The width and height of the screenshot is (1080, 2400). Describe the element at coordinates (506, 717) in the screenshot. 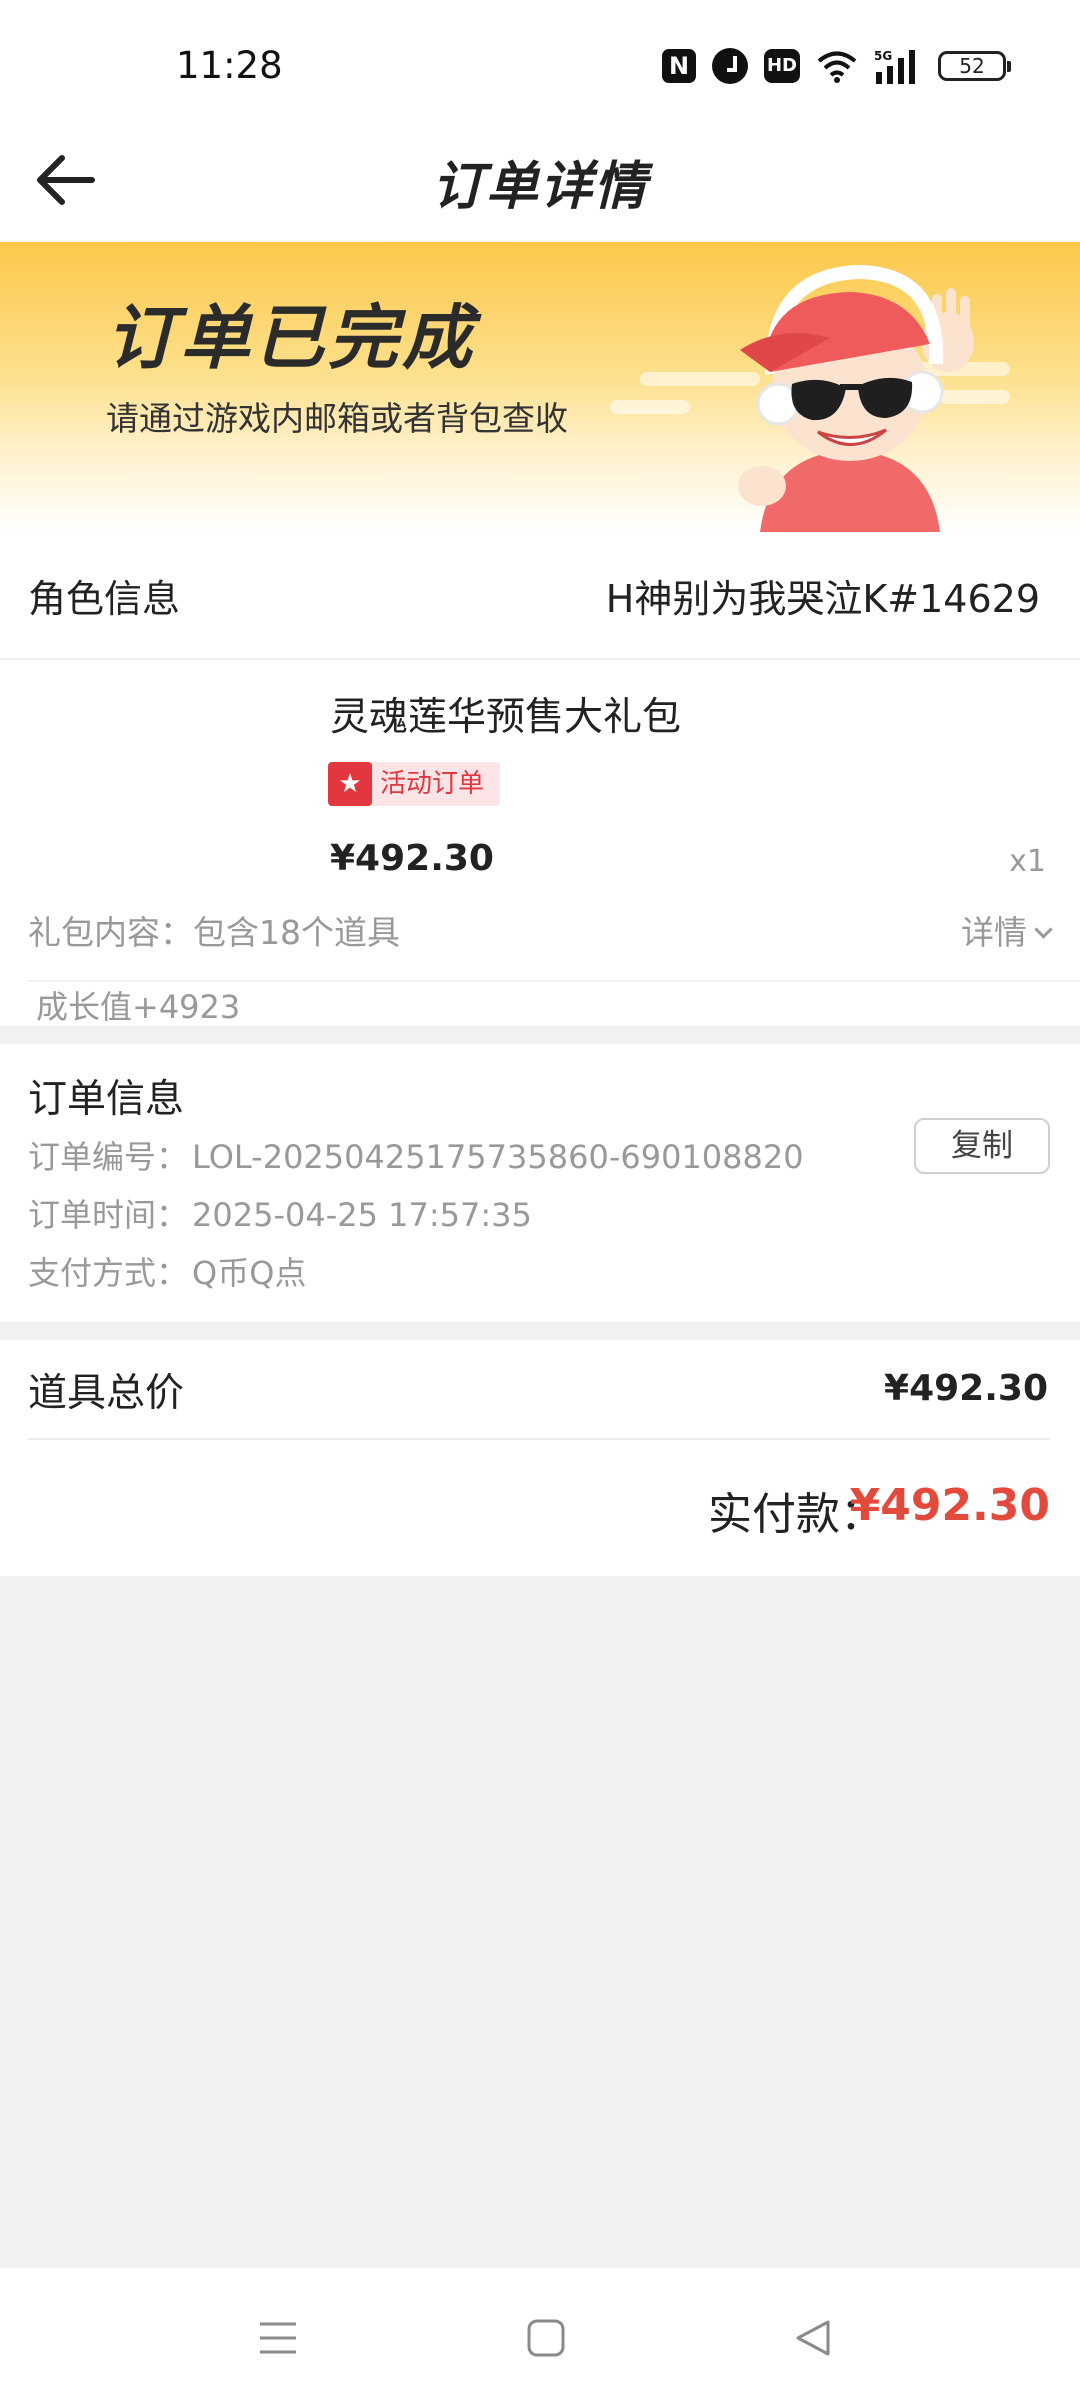

I see `product-name: 灵魂莲华预售大礼包` at that location.